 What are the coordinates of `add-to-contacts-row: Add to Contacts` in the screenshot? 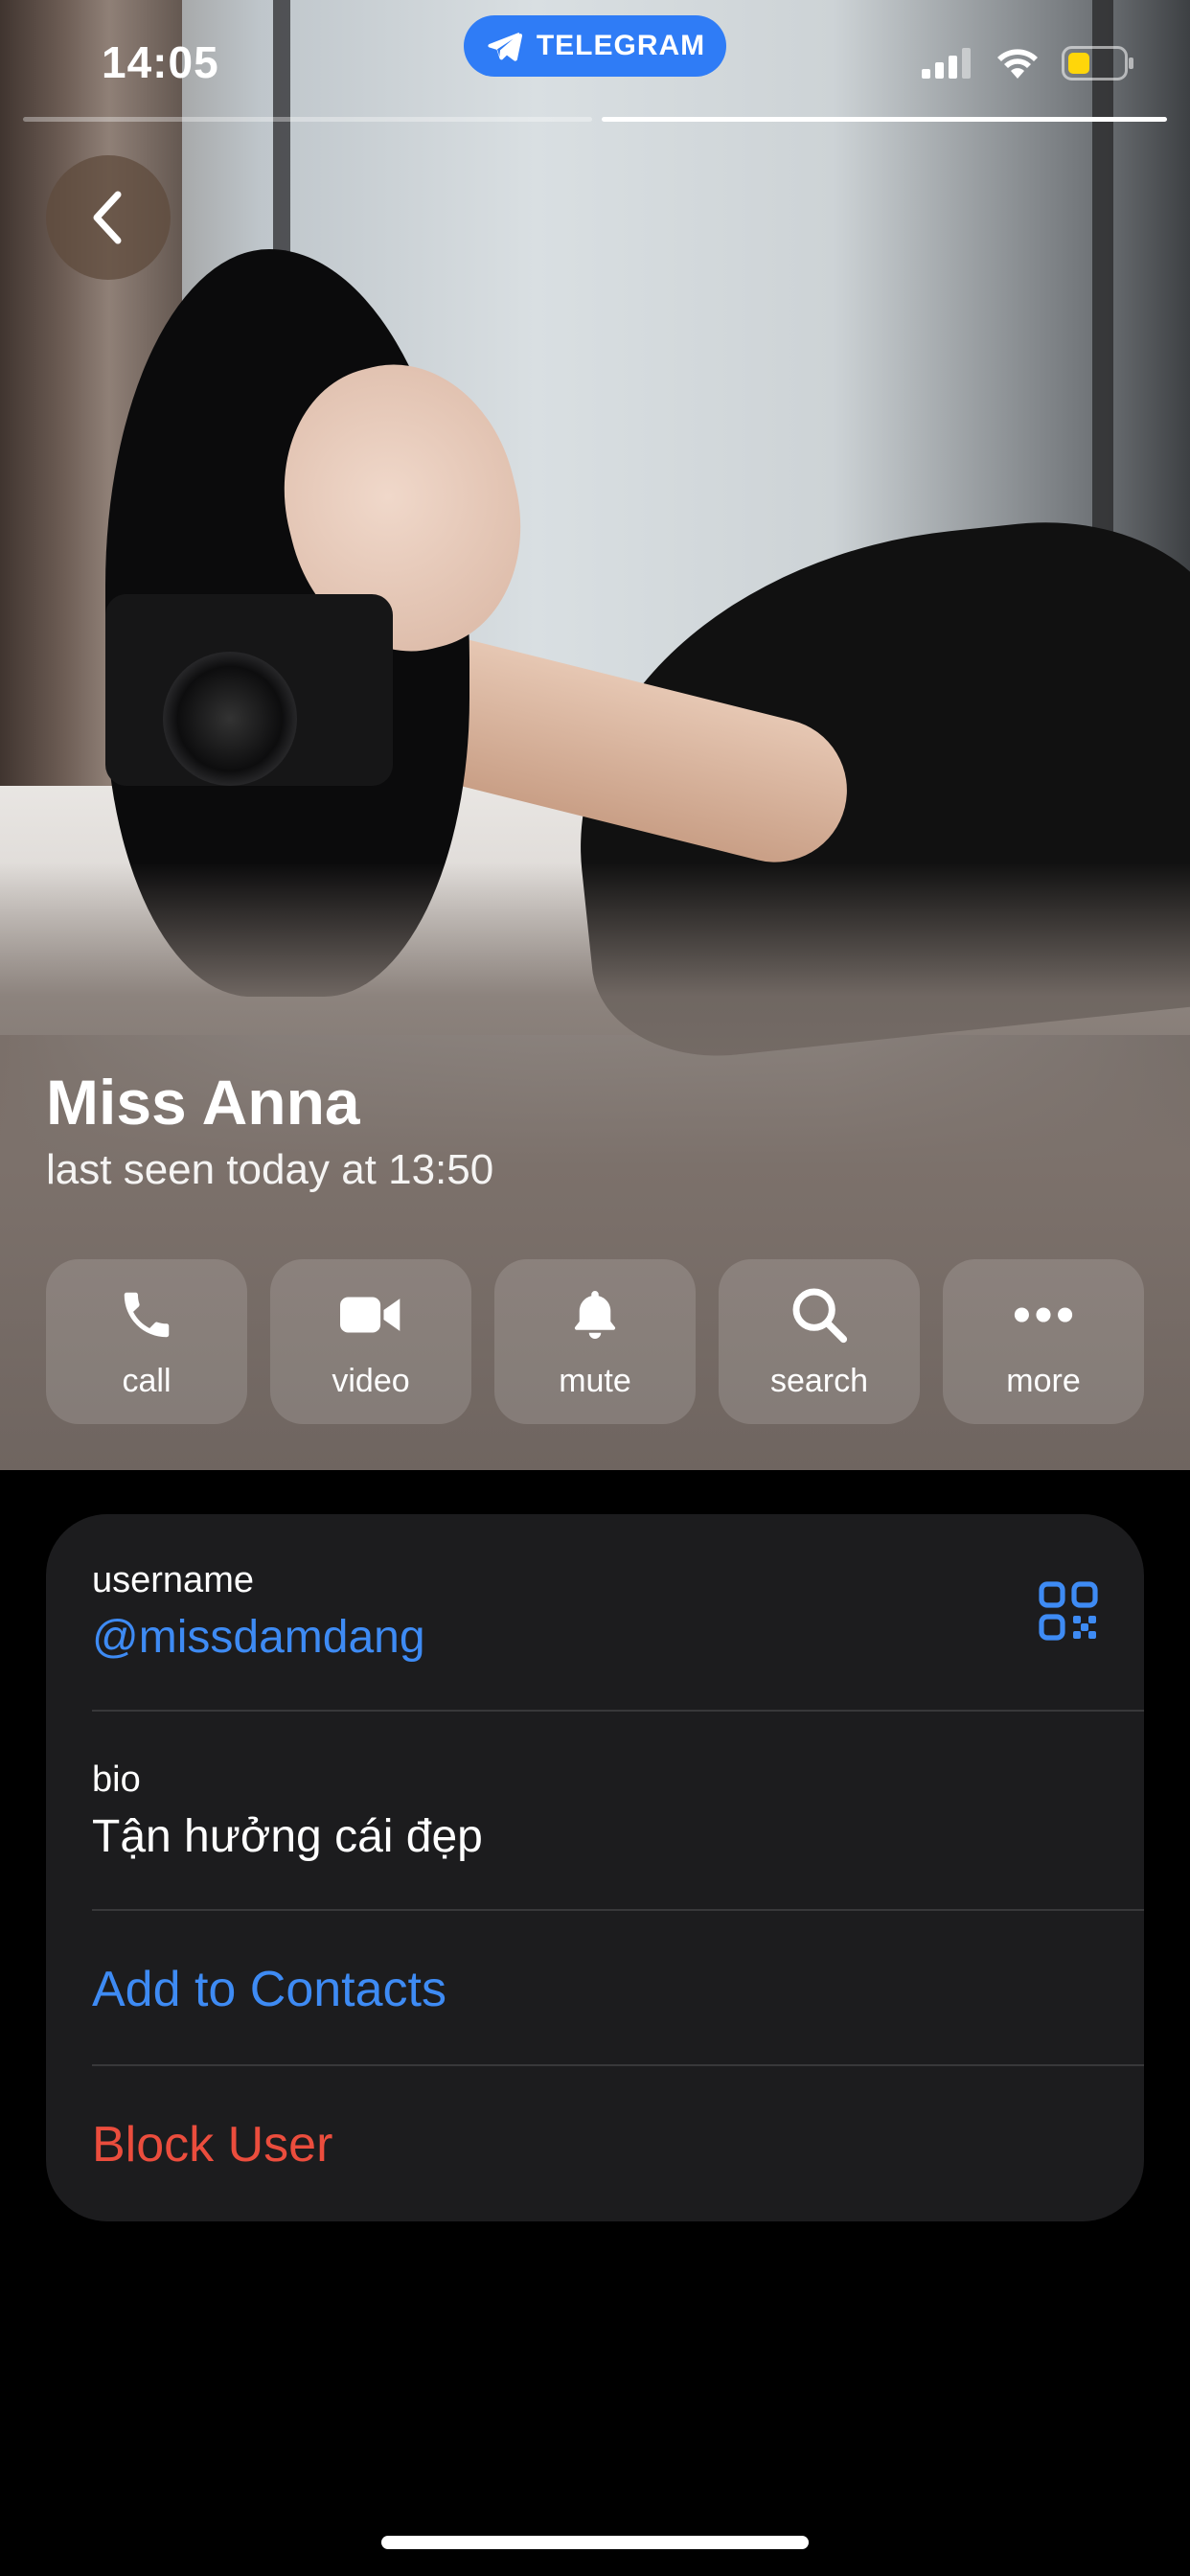 It's located at (595, 1989).